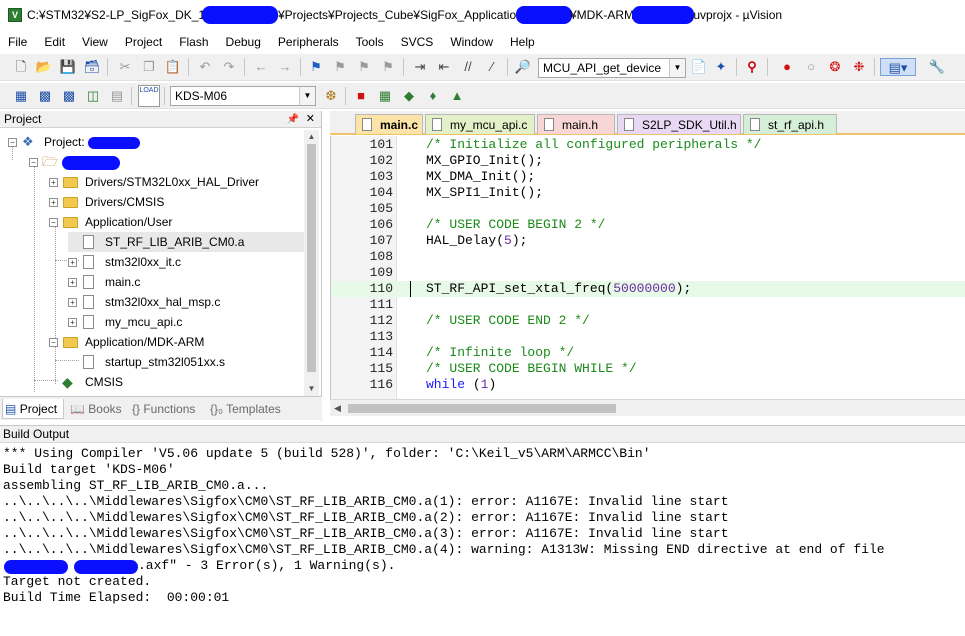 The width and height of the screenshot is (965, 636). What do you see at coordinates (679, 124) in the screenshot?
I see `tab-s2lp-sdk-util-h: S2LP_SDK_Util.h` at bounding box center [679, 124].